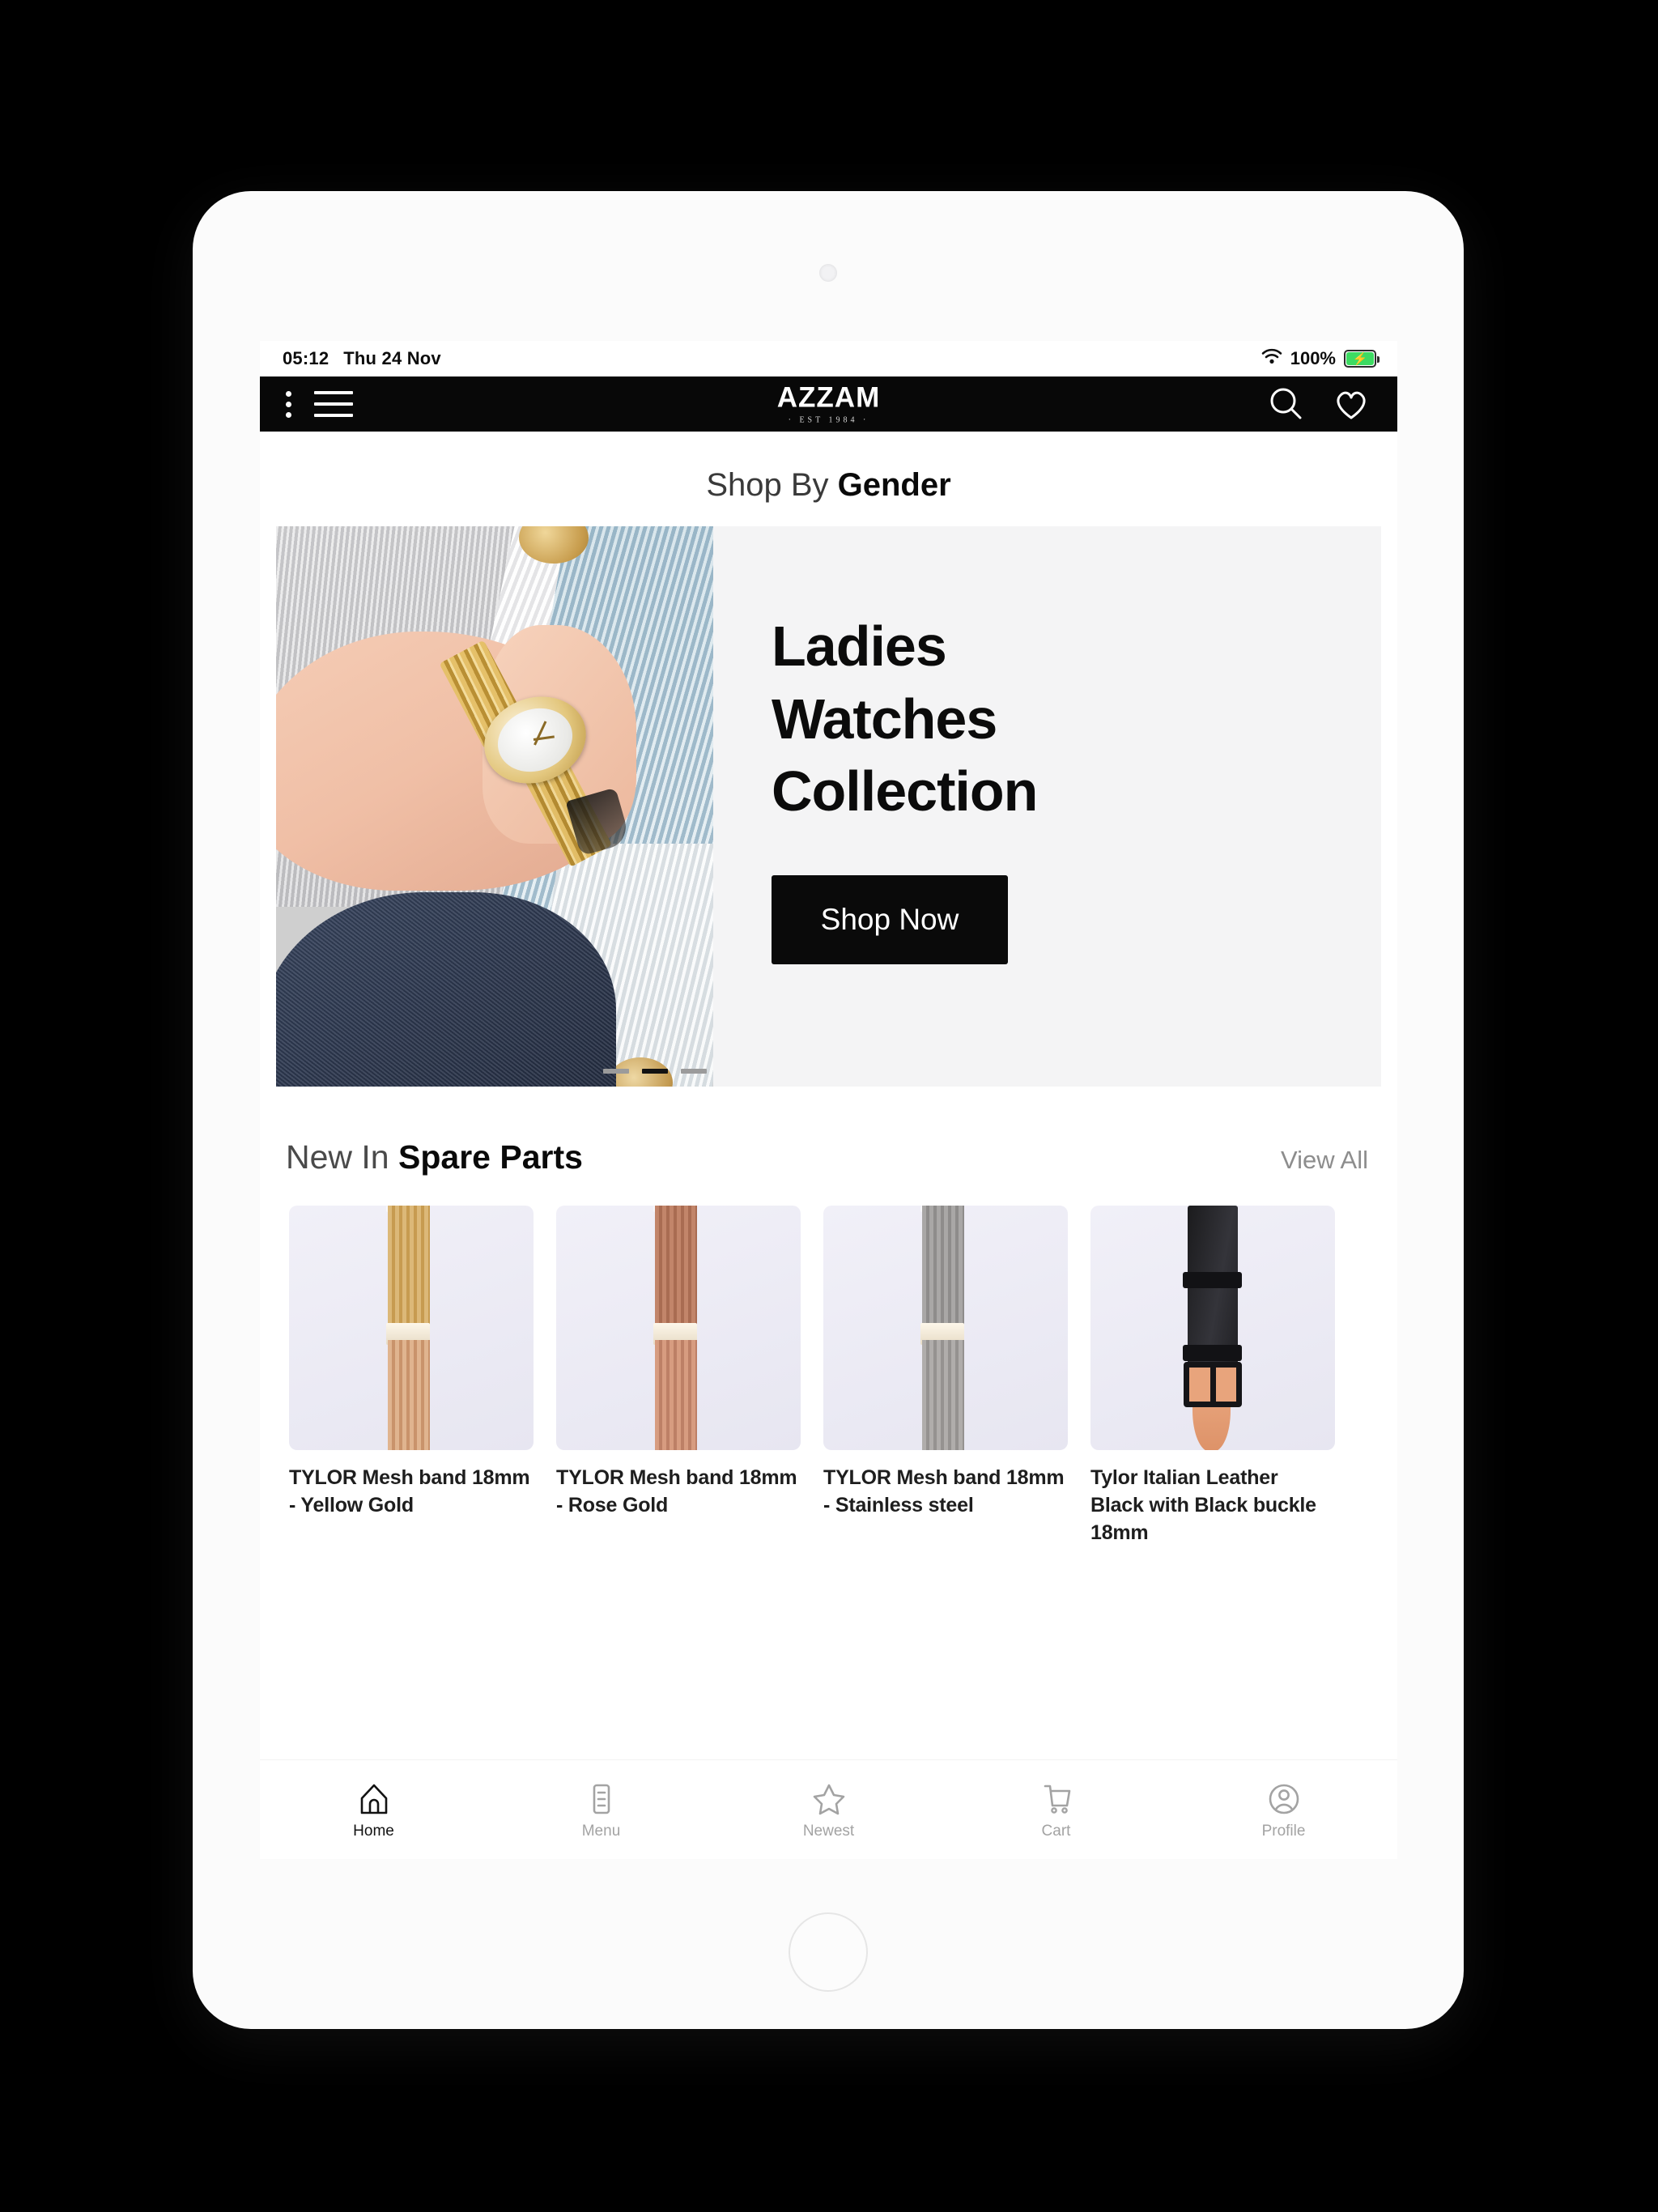  What do you see at coordinates (333, 404) in the screenshot?
I see `hamburger-menu-icon` at bounding box center [333, 404].